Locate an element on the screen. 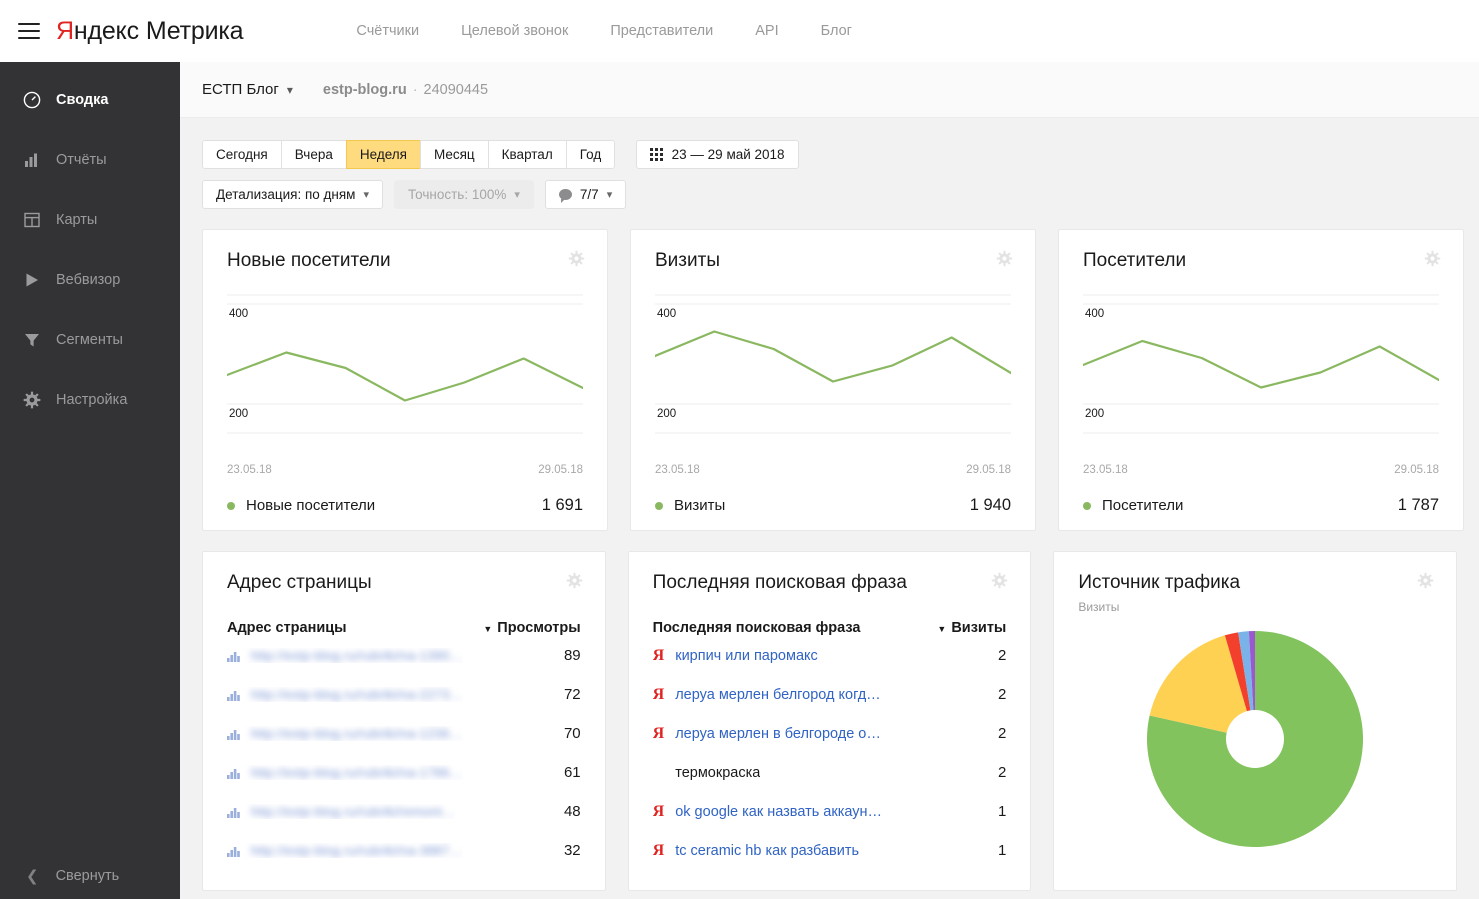 The height and width of the screenshot is (899, 1479). chart-x-axis: 23.05.18 29.05.18 is located at coordinates (405, 470).